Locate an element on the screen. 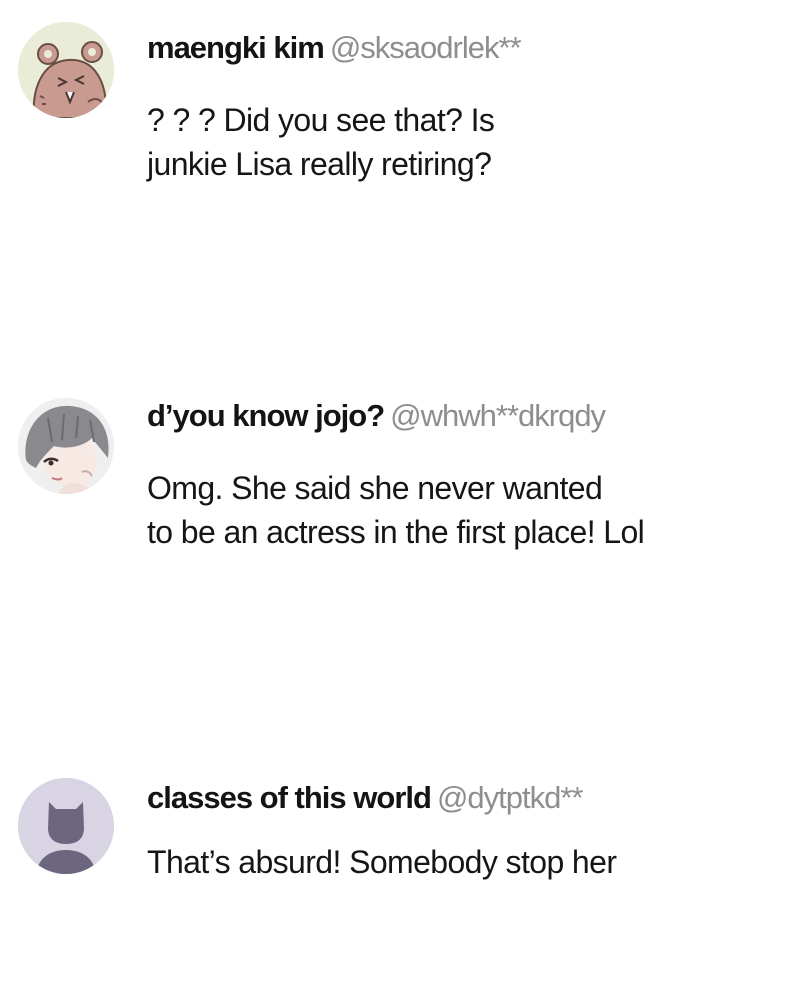 The image size is (800, 1000). default-user-avatar-icon is located at coordinates (66, 826).